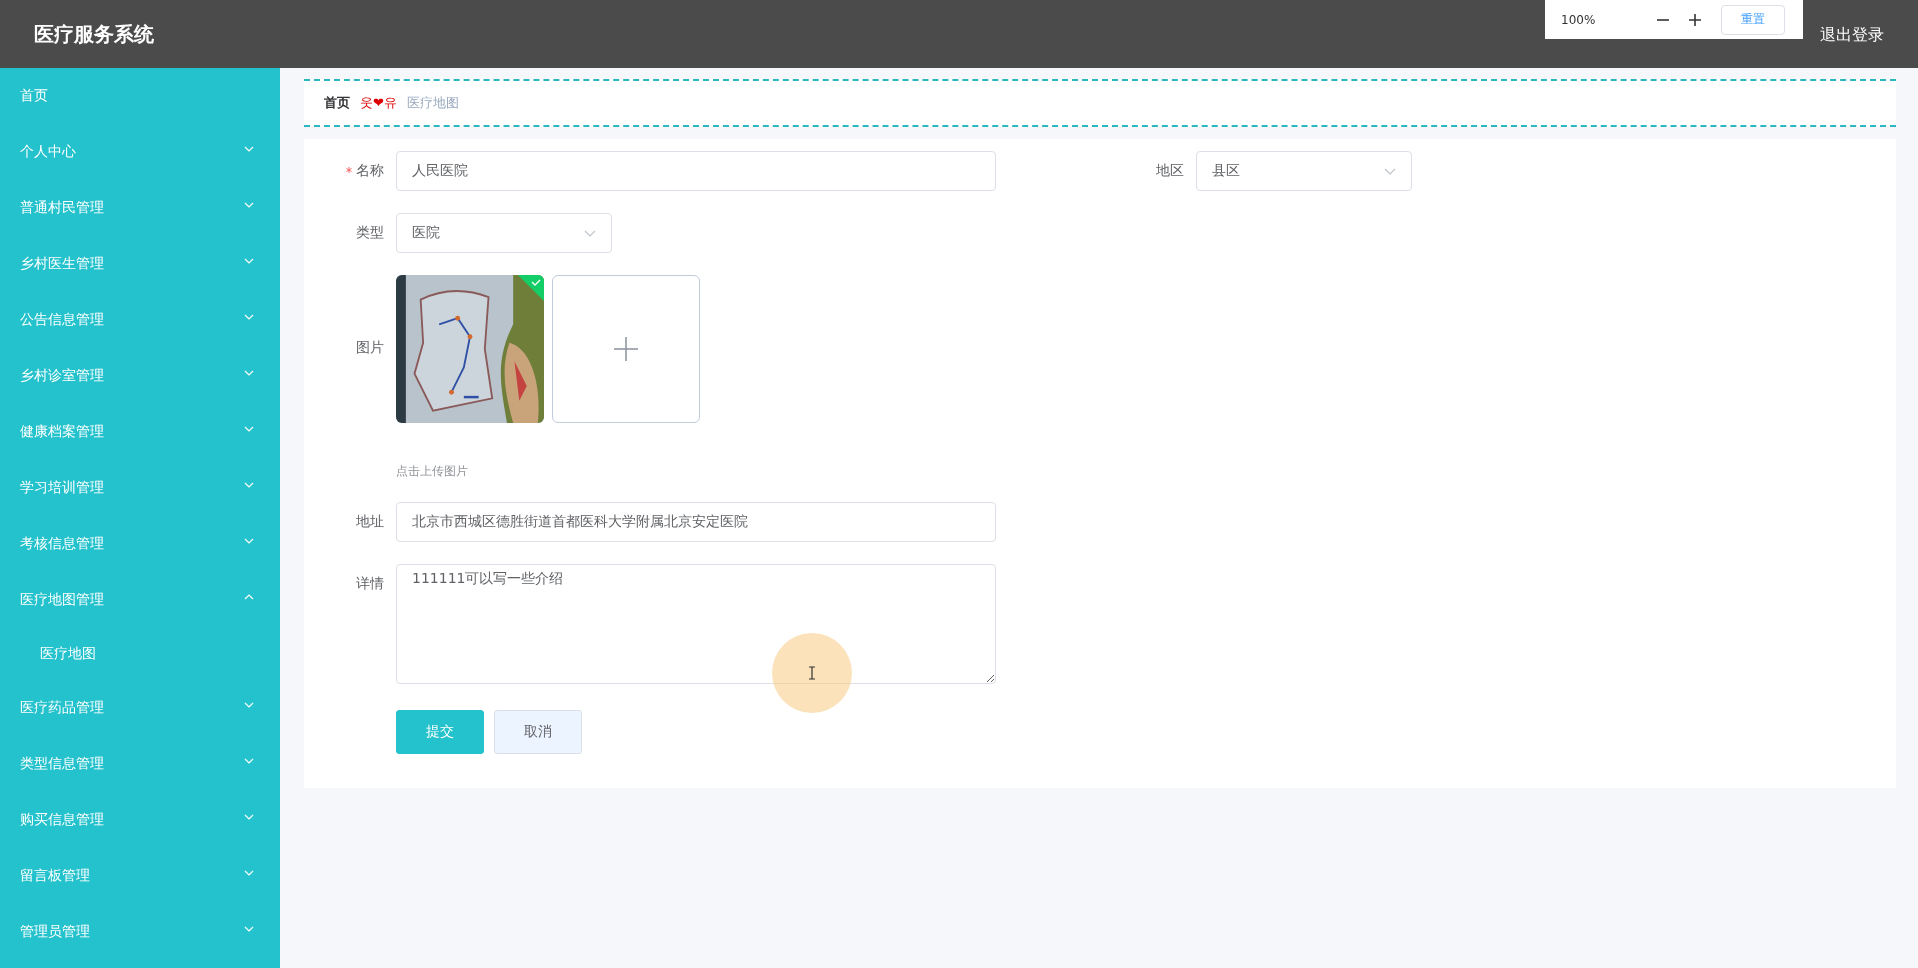 This screenshot has width=1918, height=968. Describe the element at coordinates (432, 471) in the screenshot. I see `upload-hint: 点击上传图片` at that location.